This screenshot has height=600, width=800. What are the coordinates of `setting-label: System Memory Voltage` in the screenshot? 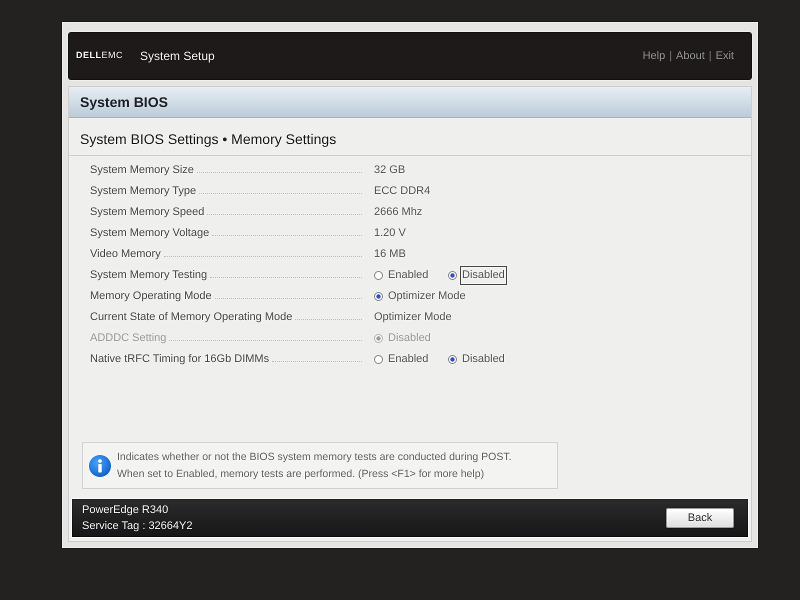 It's located at (150, 234).